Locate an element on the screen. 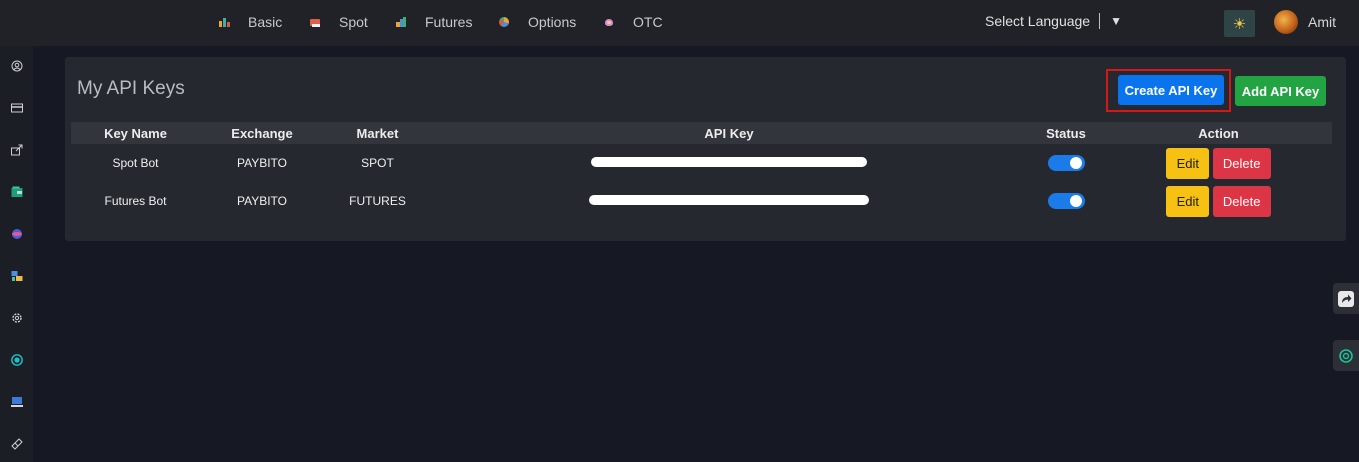 The image size is (1359, 462). table-row: Spot Bot PAYBITO SPOT Edit Delete is located at coordinates (701, 163).